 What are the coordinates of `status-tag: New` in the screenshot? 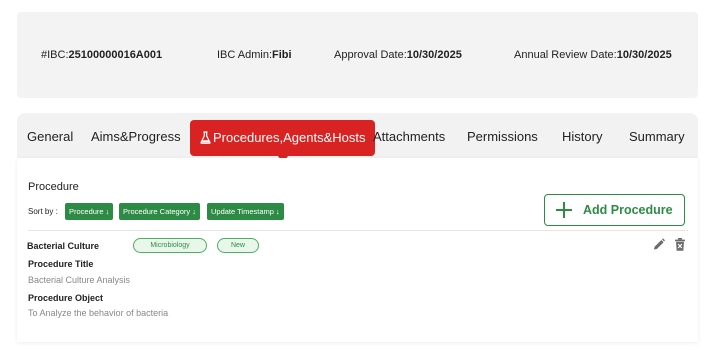 It's located at (238, 245).